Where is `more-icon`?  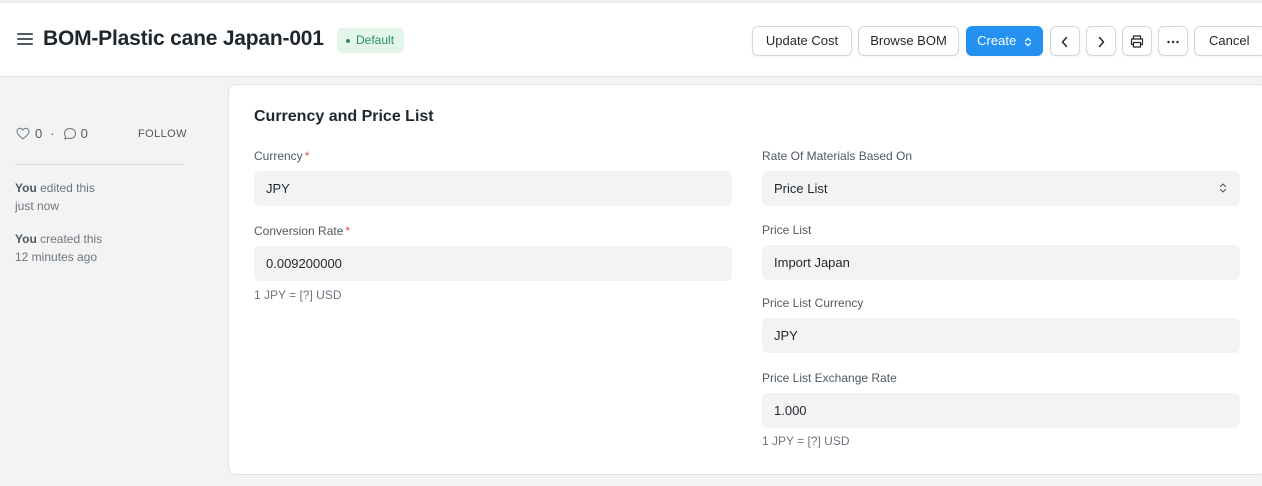 more-icon is located at coordinates (1173, 41).